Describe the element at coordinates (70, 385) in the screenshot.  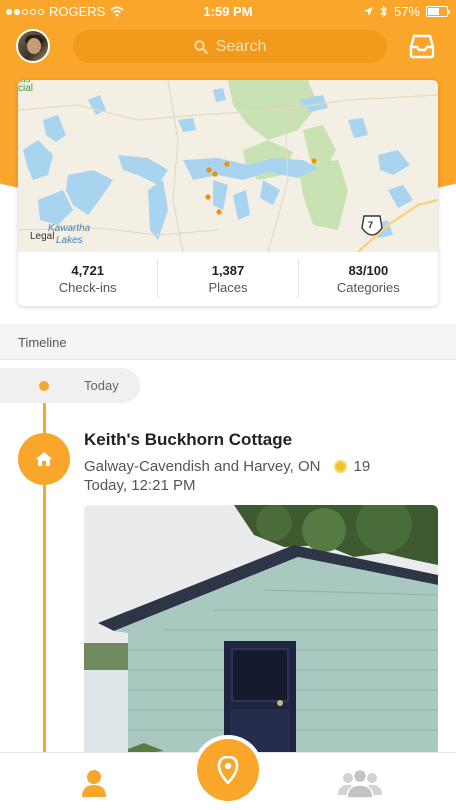
I see `day-separator: Today` at that location.